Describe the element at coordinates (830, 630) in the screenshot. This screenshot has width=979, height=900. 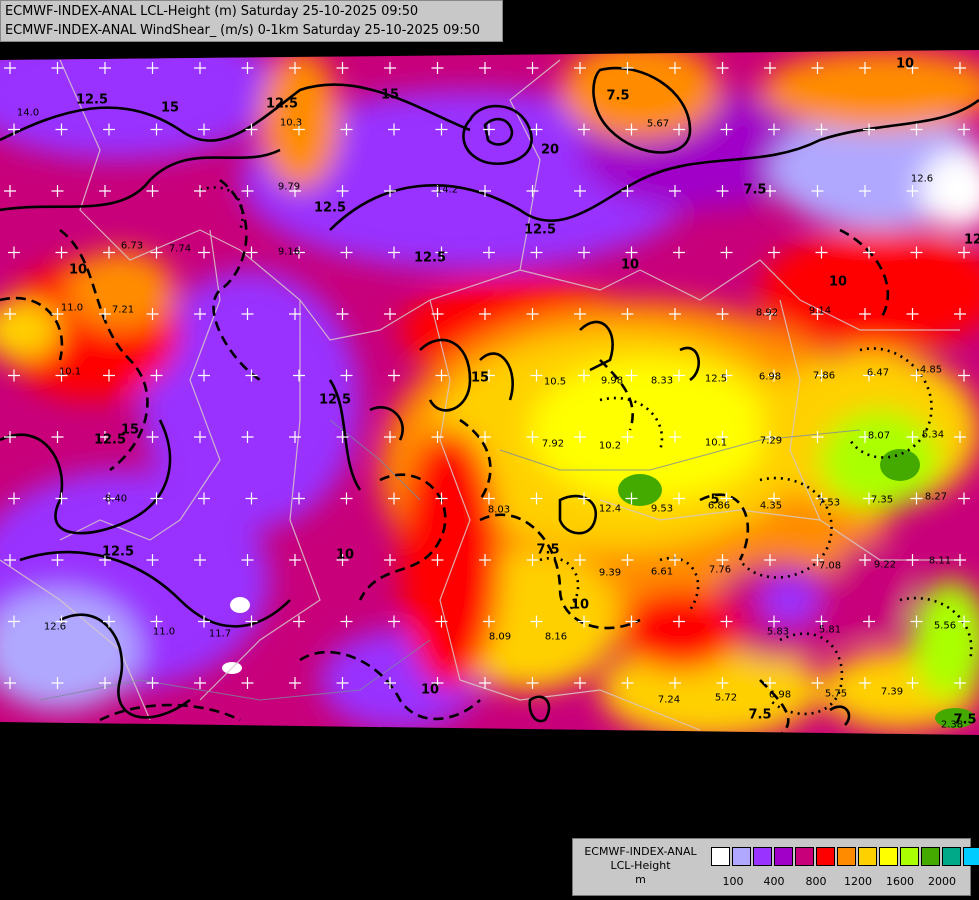
I see `station-value: 5.81` at that location.